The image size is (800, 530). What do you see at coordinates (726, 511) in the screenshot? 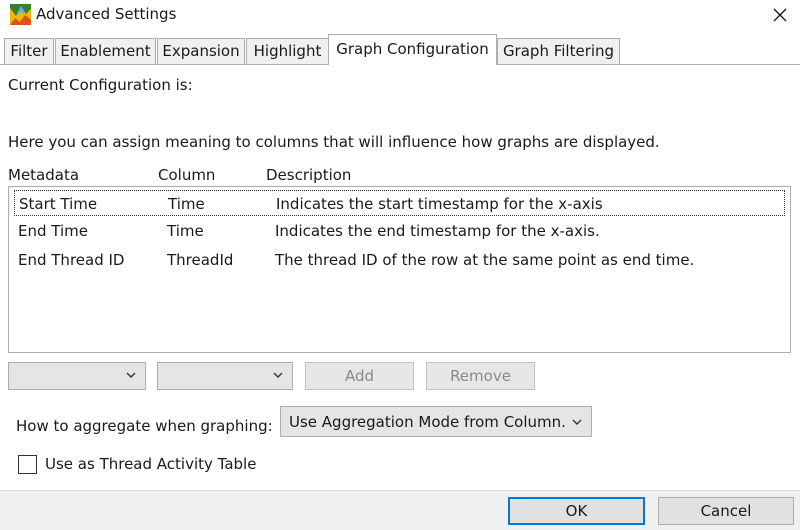
I see `cancel-button: Cancel` at bounding box center [726, 511].